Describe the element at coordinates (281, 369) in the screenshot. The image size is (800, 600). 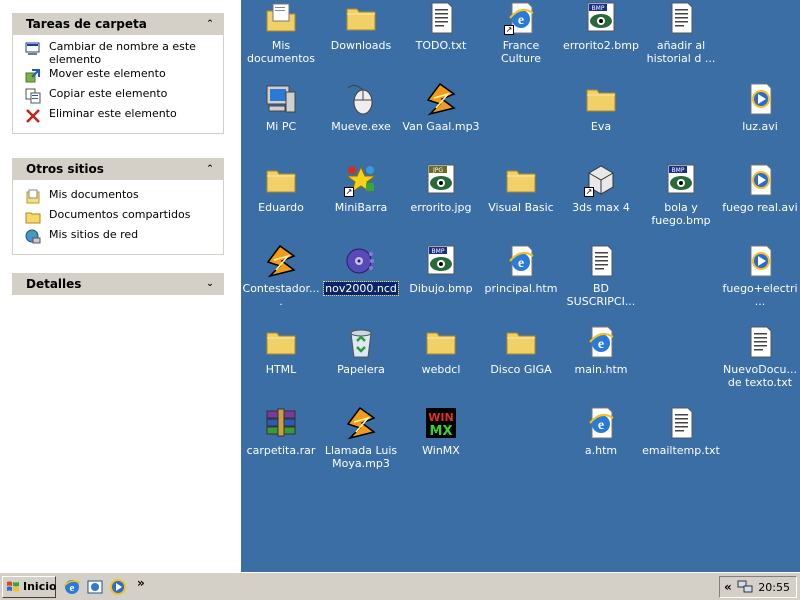
I see `desktop-icon-label: HTML` at that location.